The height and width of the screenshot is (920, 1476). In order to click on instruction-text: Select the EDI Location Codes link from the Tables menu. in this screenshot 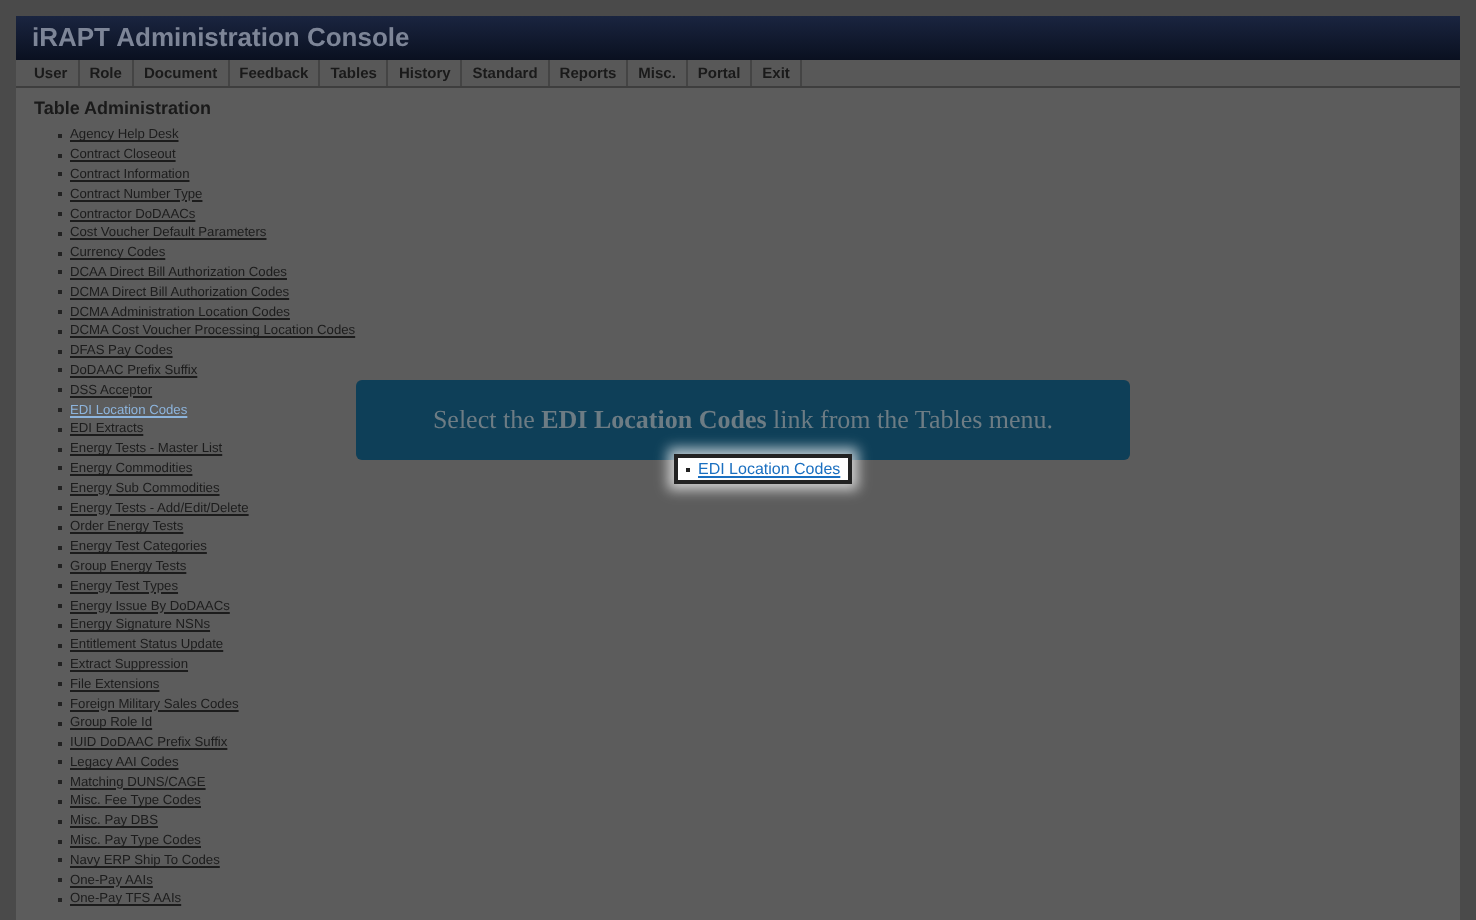, I will do `click(743, 420)`.